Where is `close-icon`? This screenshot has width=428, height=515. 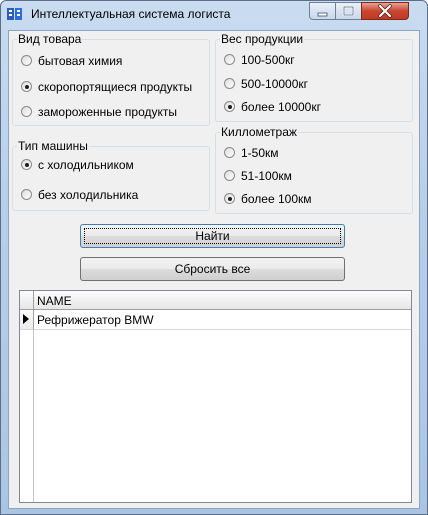
close-icon is located at coordinates (385, 11).